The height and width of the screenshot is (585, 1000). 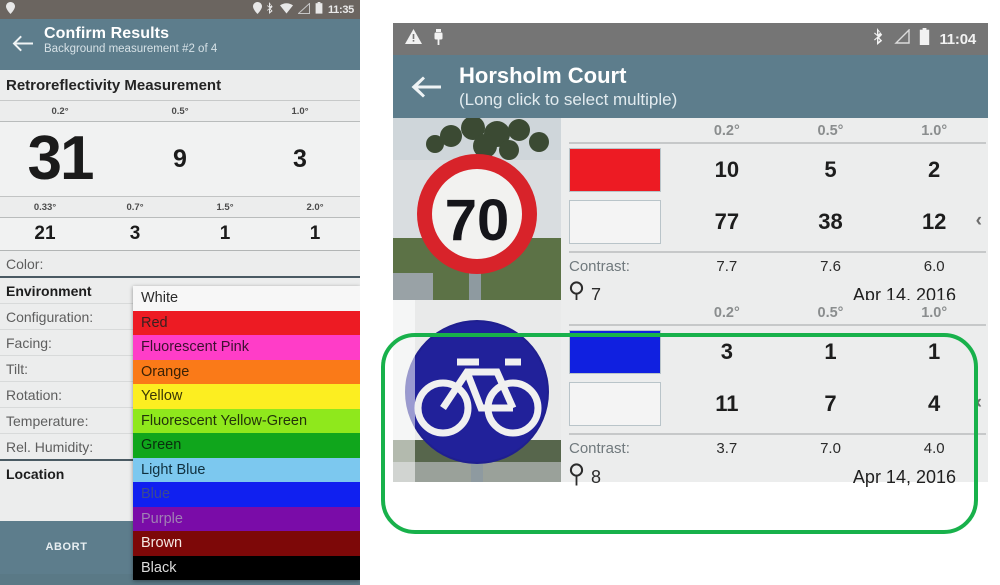 What do you see at coordinates (934, 266) in the screenshot?
I see `contrast-value: 6.0` at bounding box center [934, 266].